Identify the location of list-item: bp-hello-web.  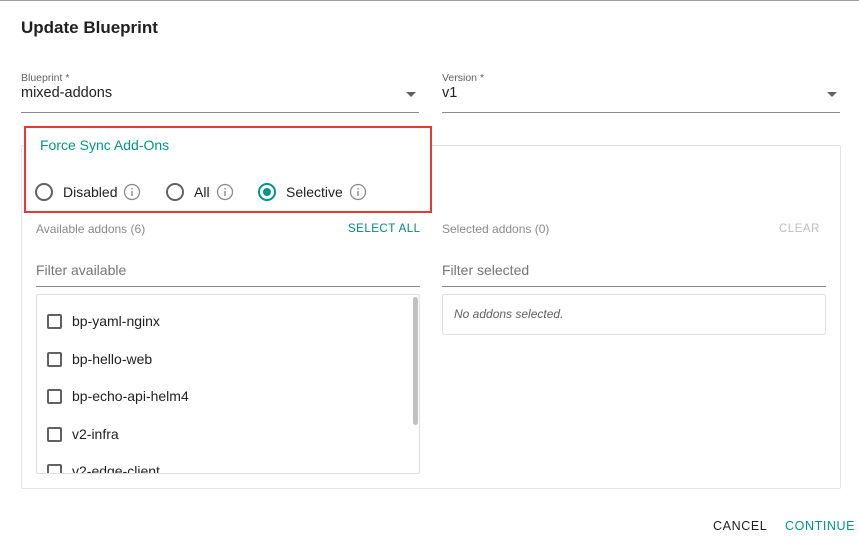
(228, 359).